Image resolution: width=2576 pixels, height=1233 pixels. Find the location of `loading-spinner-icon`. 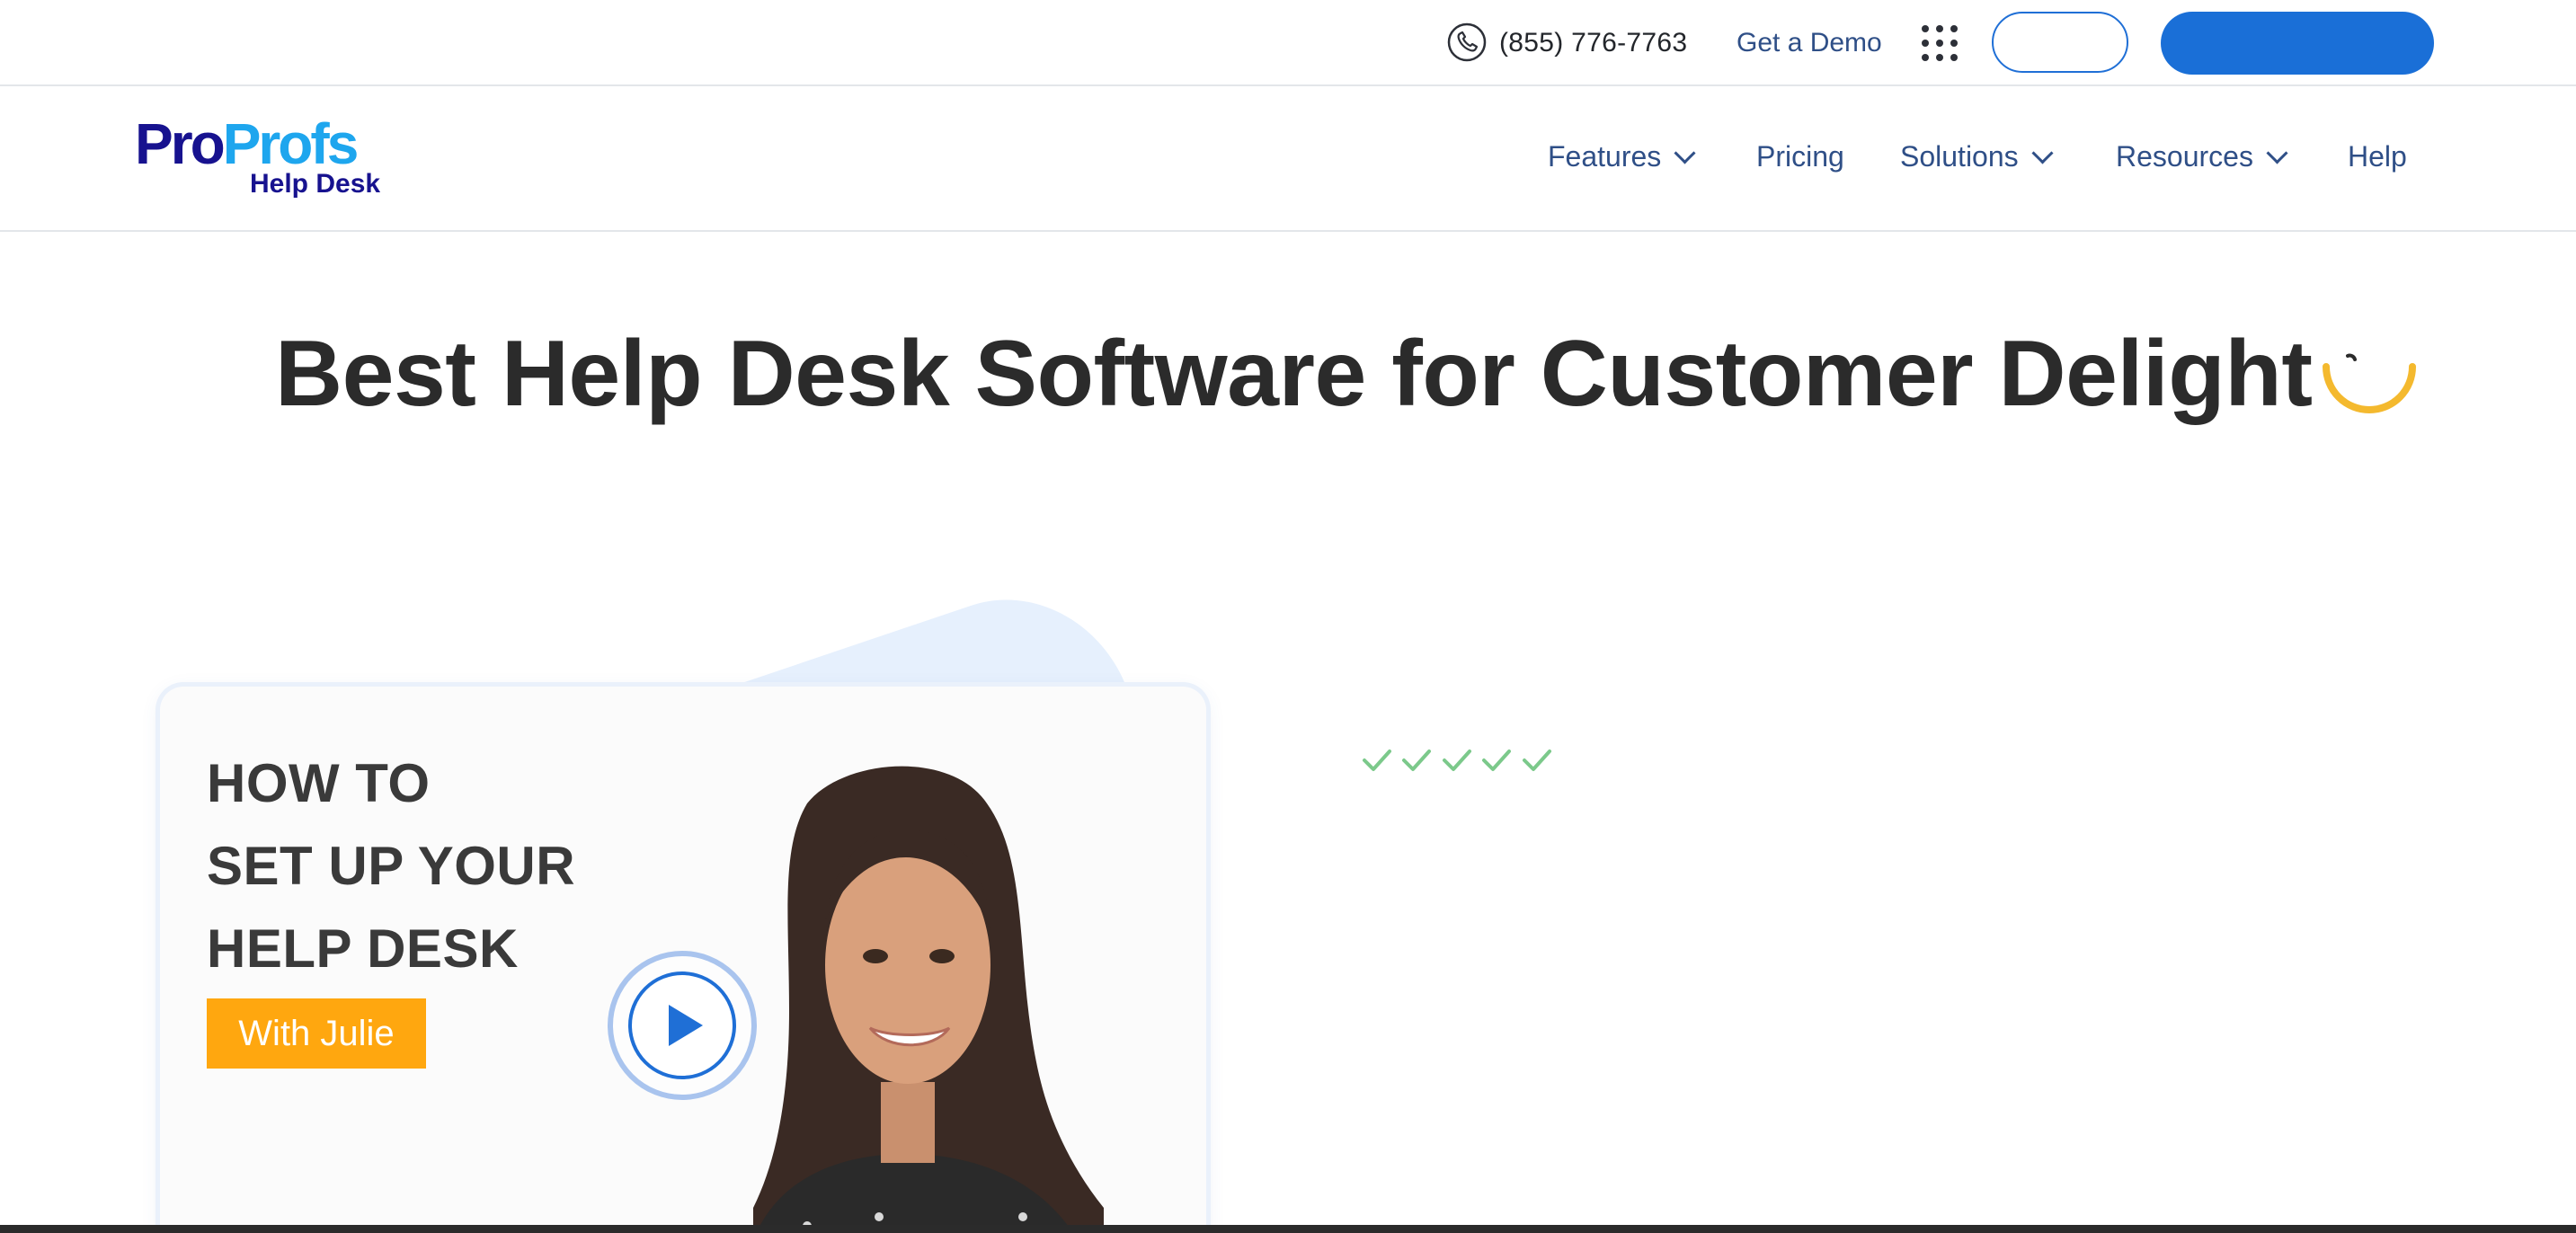

loading-spinner-icon is located at coordinates (2369, 383).